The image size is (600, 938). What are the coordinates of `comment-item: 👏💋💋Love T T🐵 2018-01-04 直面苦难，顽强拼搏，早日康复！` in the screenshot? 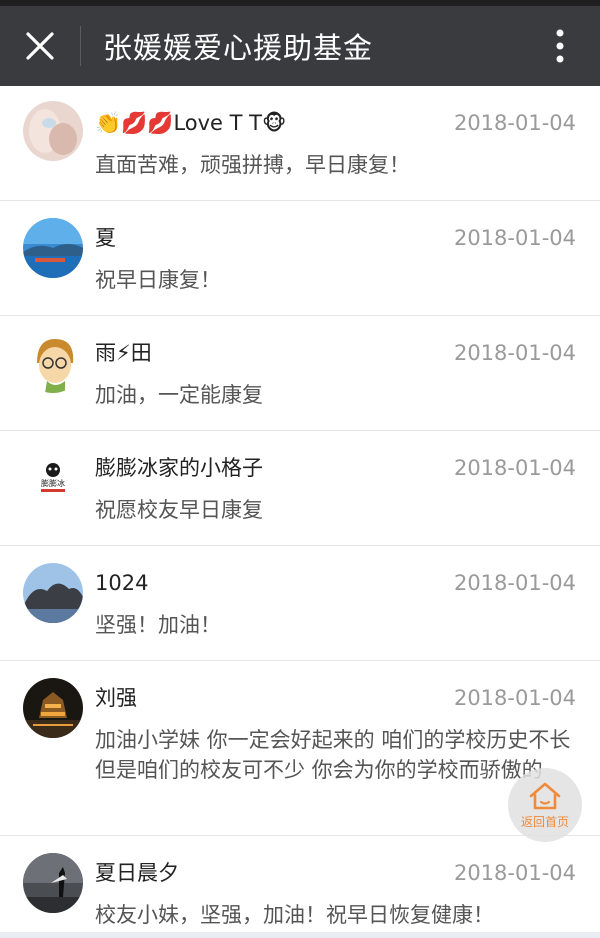 It's located at (300, 143).